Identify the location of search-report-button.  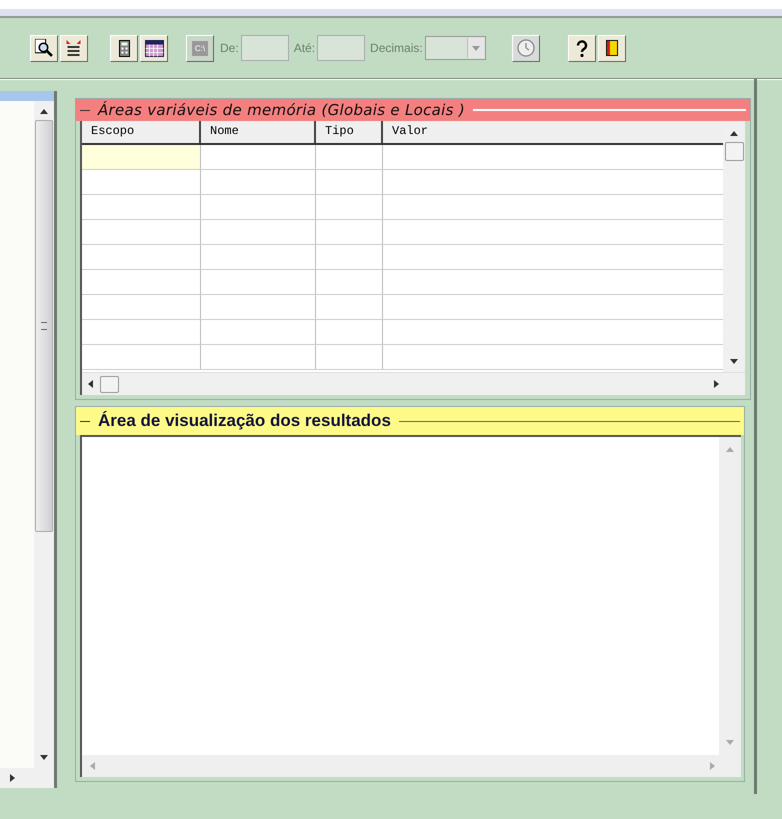
(44, 48).